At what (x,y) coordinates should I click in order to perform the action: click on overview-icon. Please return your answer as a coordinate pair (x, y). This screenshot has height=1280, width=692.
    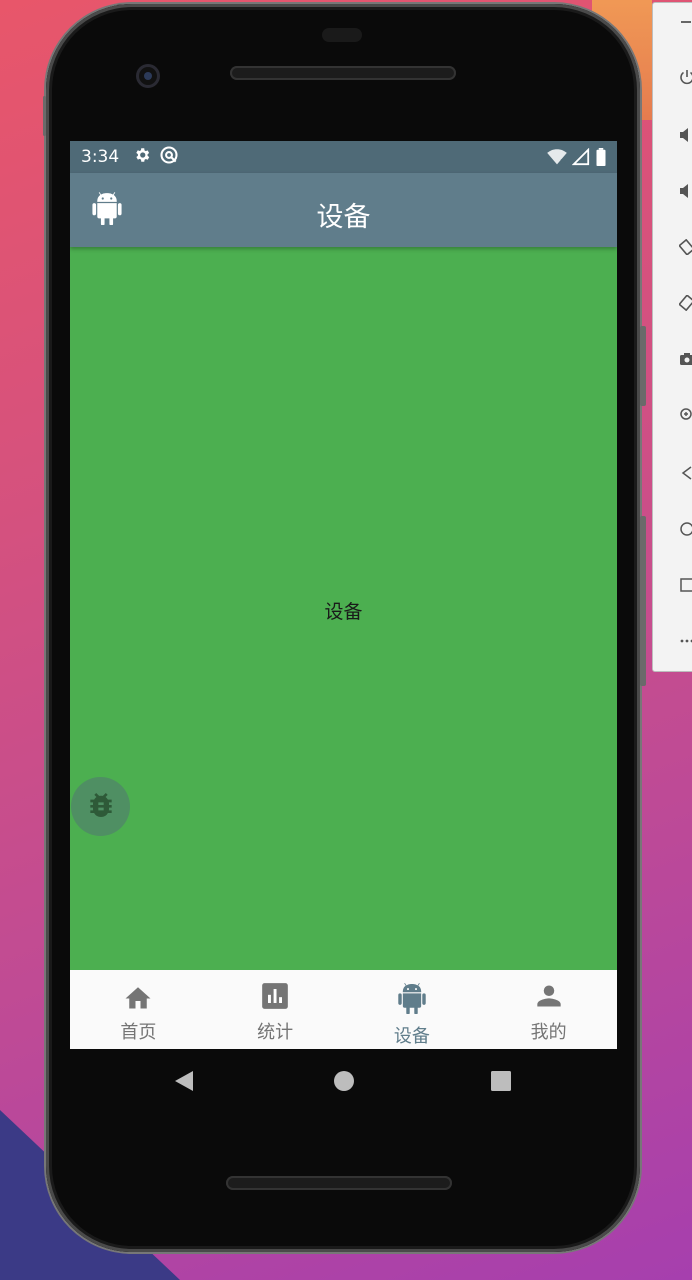
    Looking at the image, I should click on (685, 585).